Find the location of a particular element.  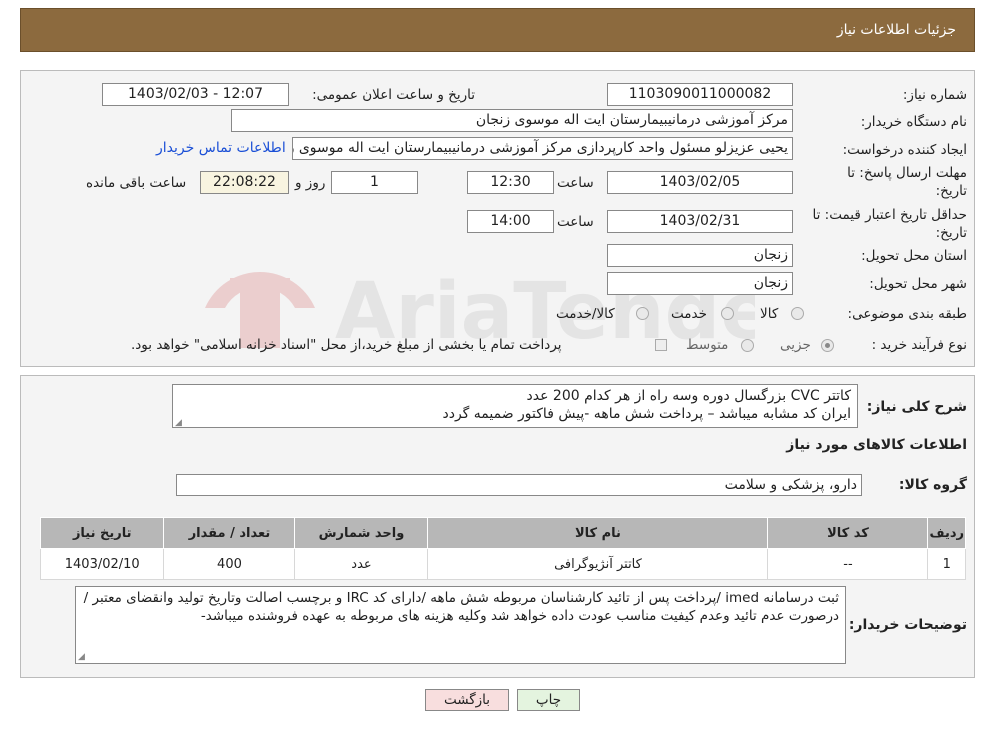

page-header: جزئیات اطلاعات نیاز is located at coordinates (497, 30).